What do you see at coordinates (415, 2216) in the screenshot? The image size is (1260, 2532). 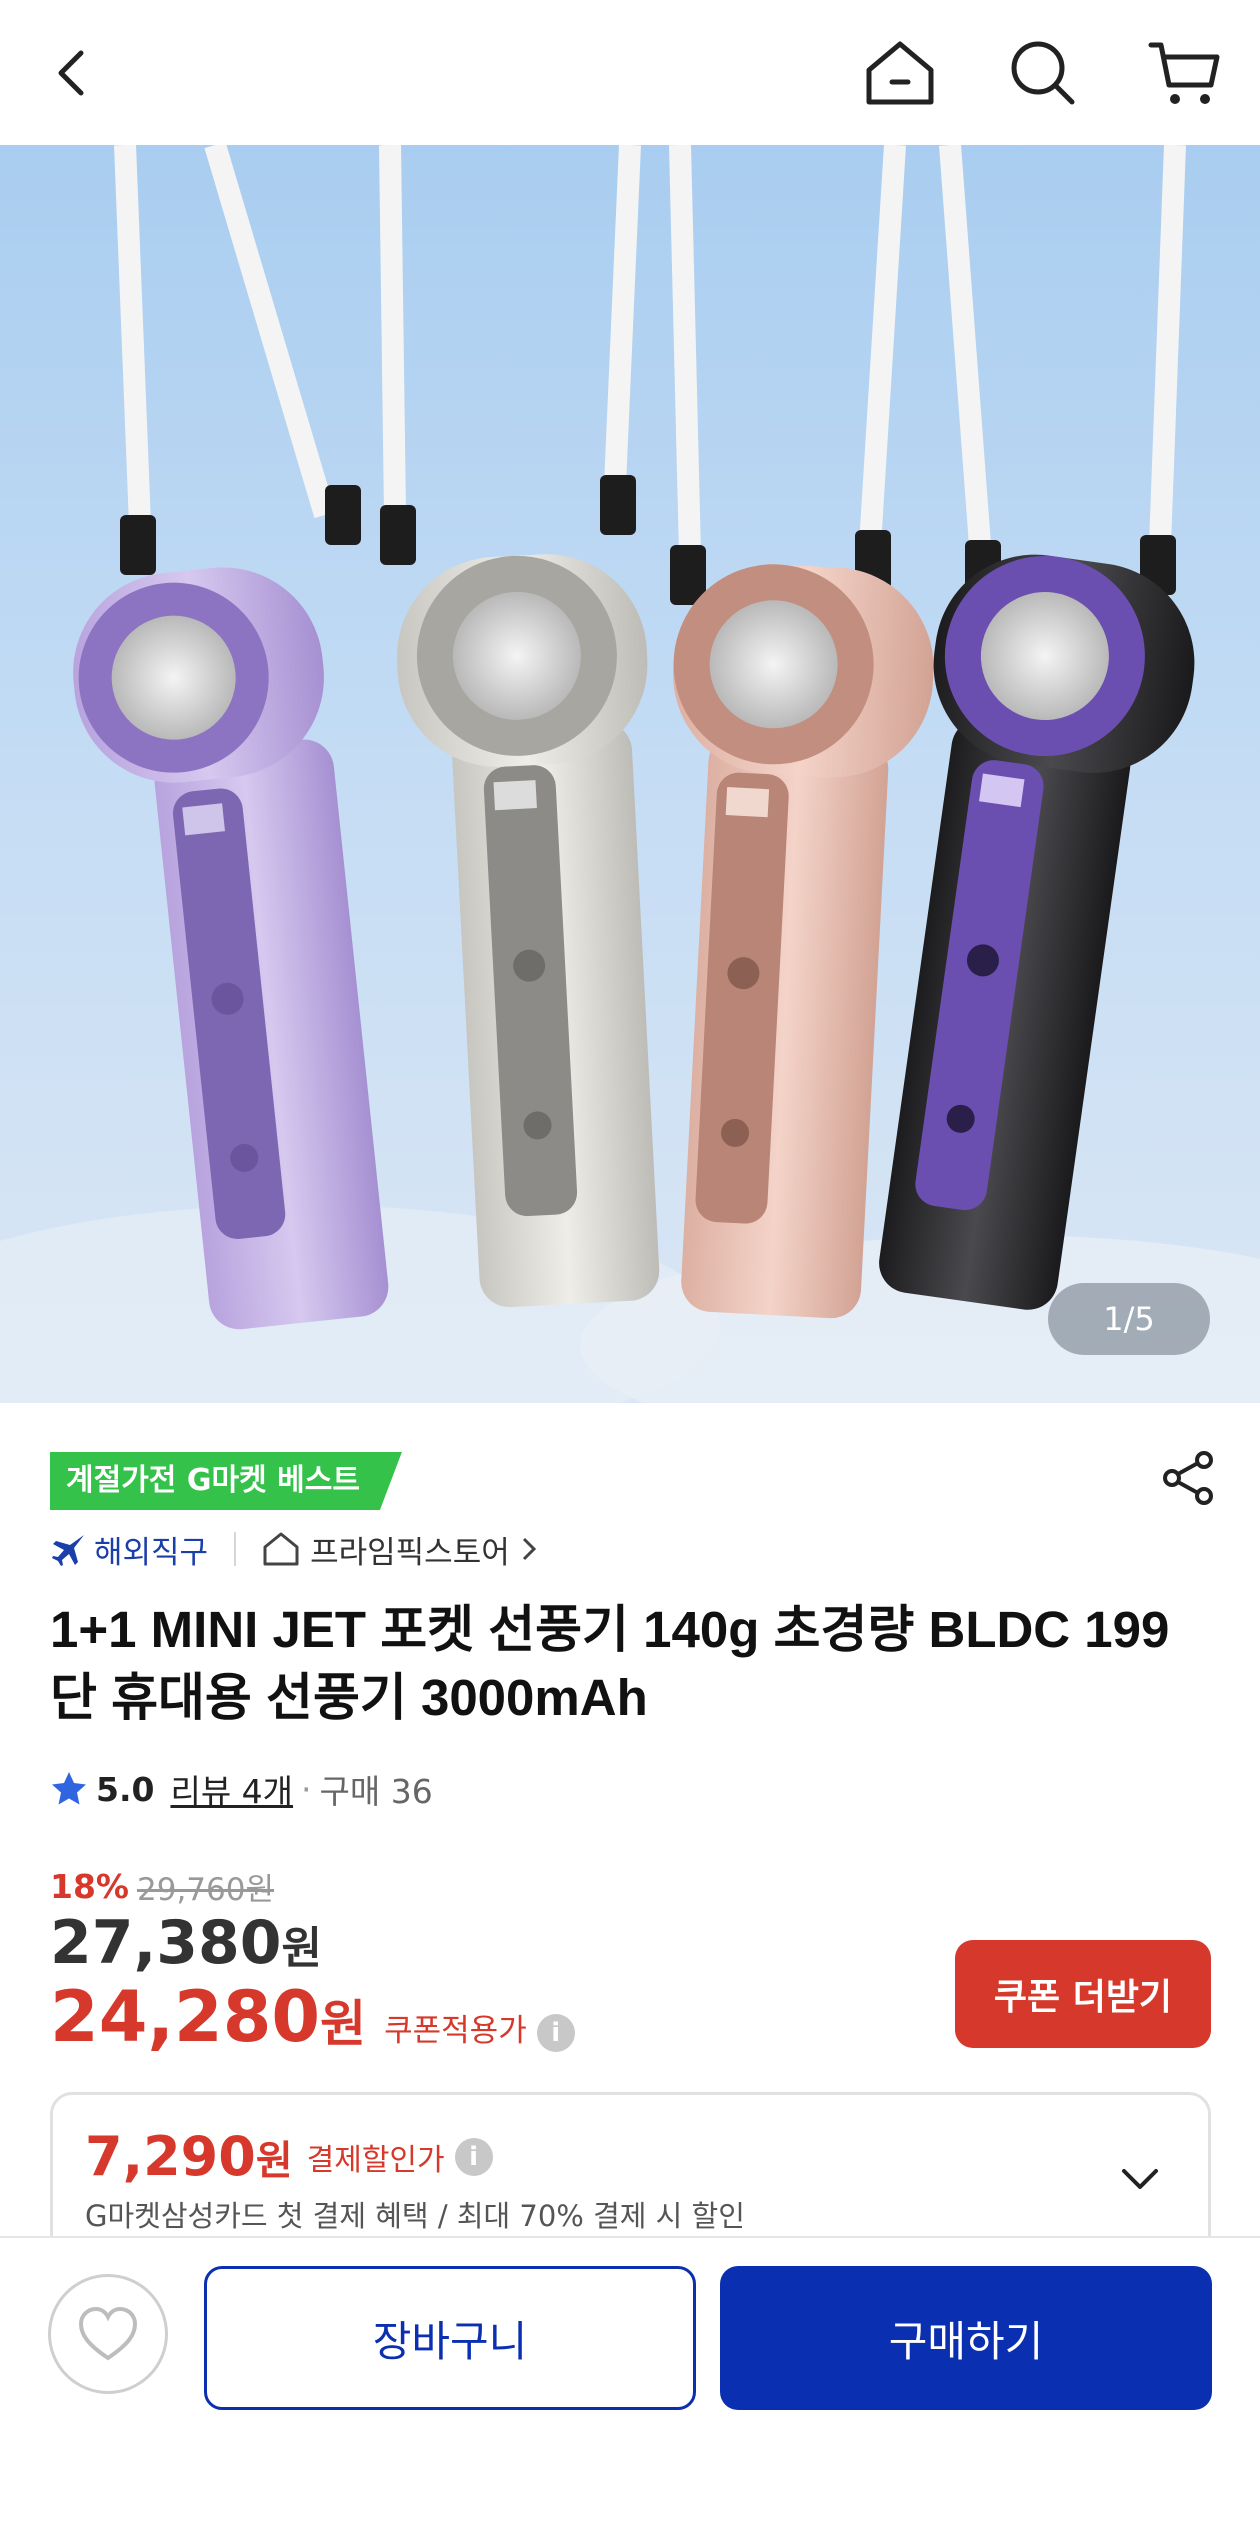 I see `card-discount-description: G마켓삼성카드 첫 결제 혜택 / 최대 70% 결제 시 할인` at bounding box center [415, 2216].